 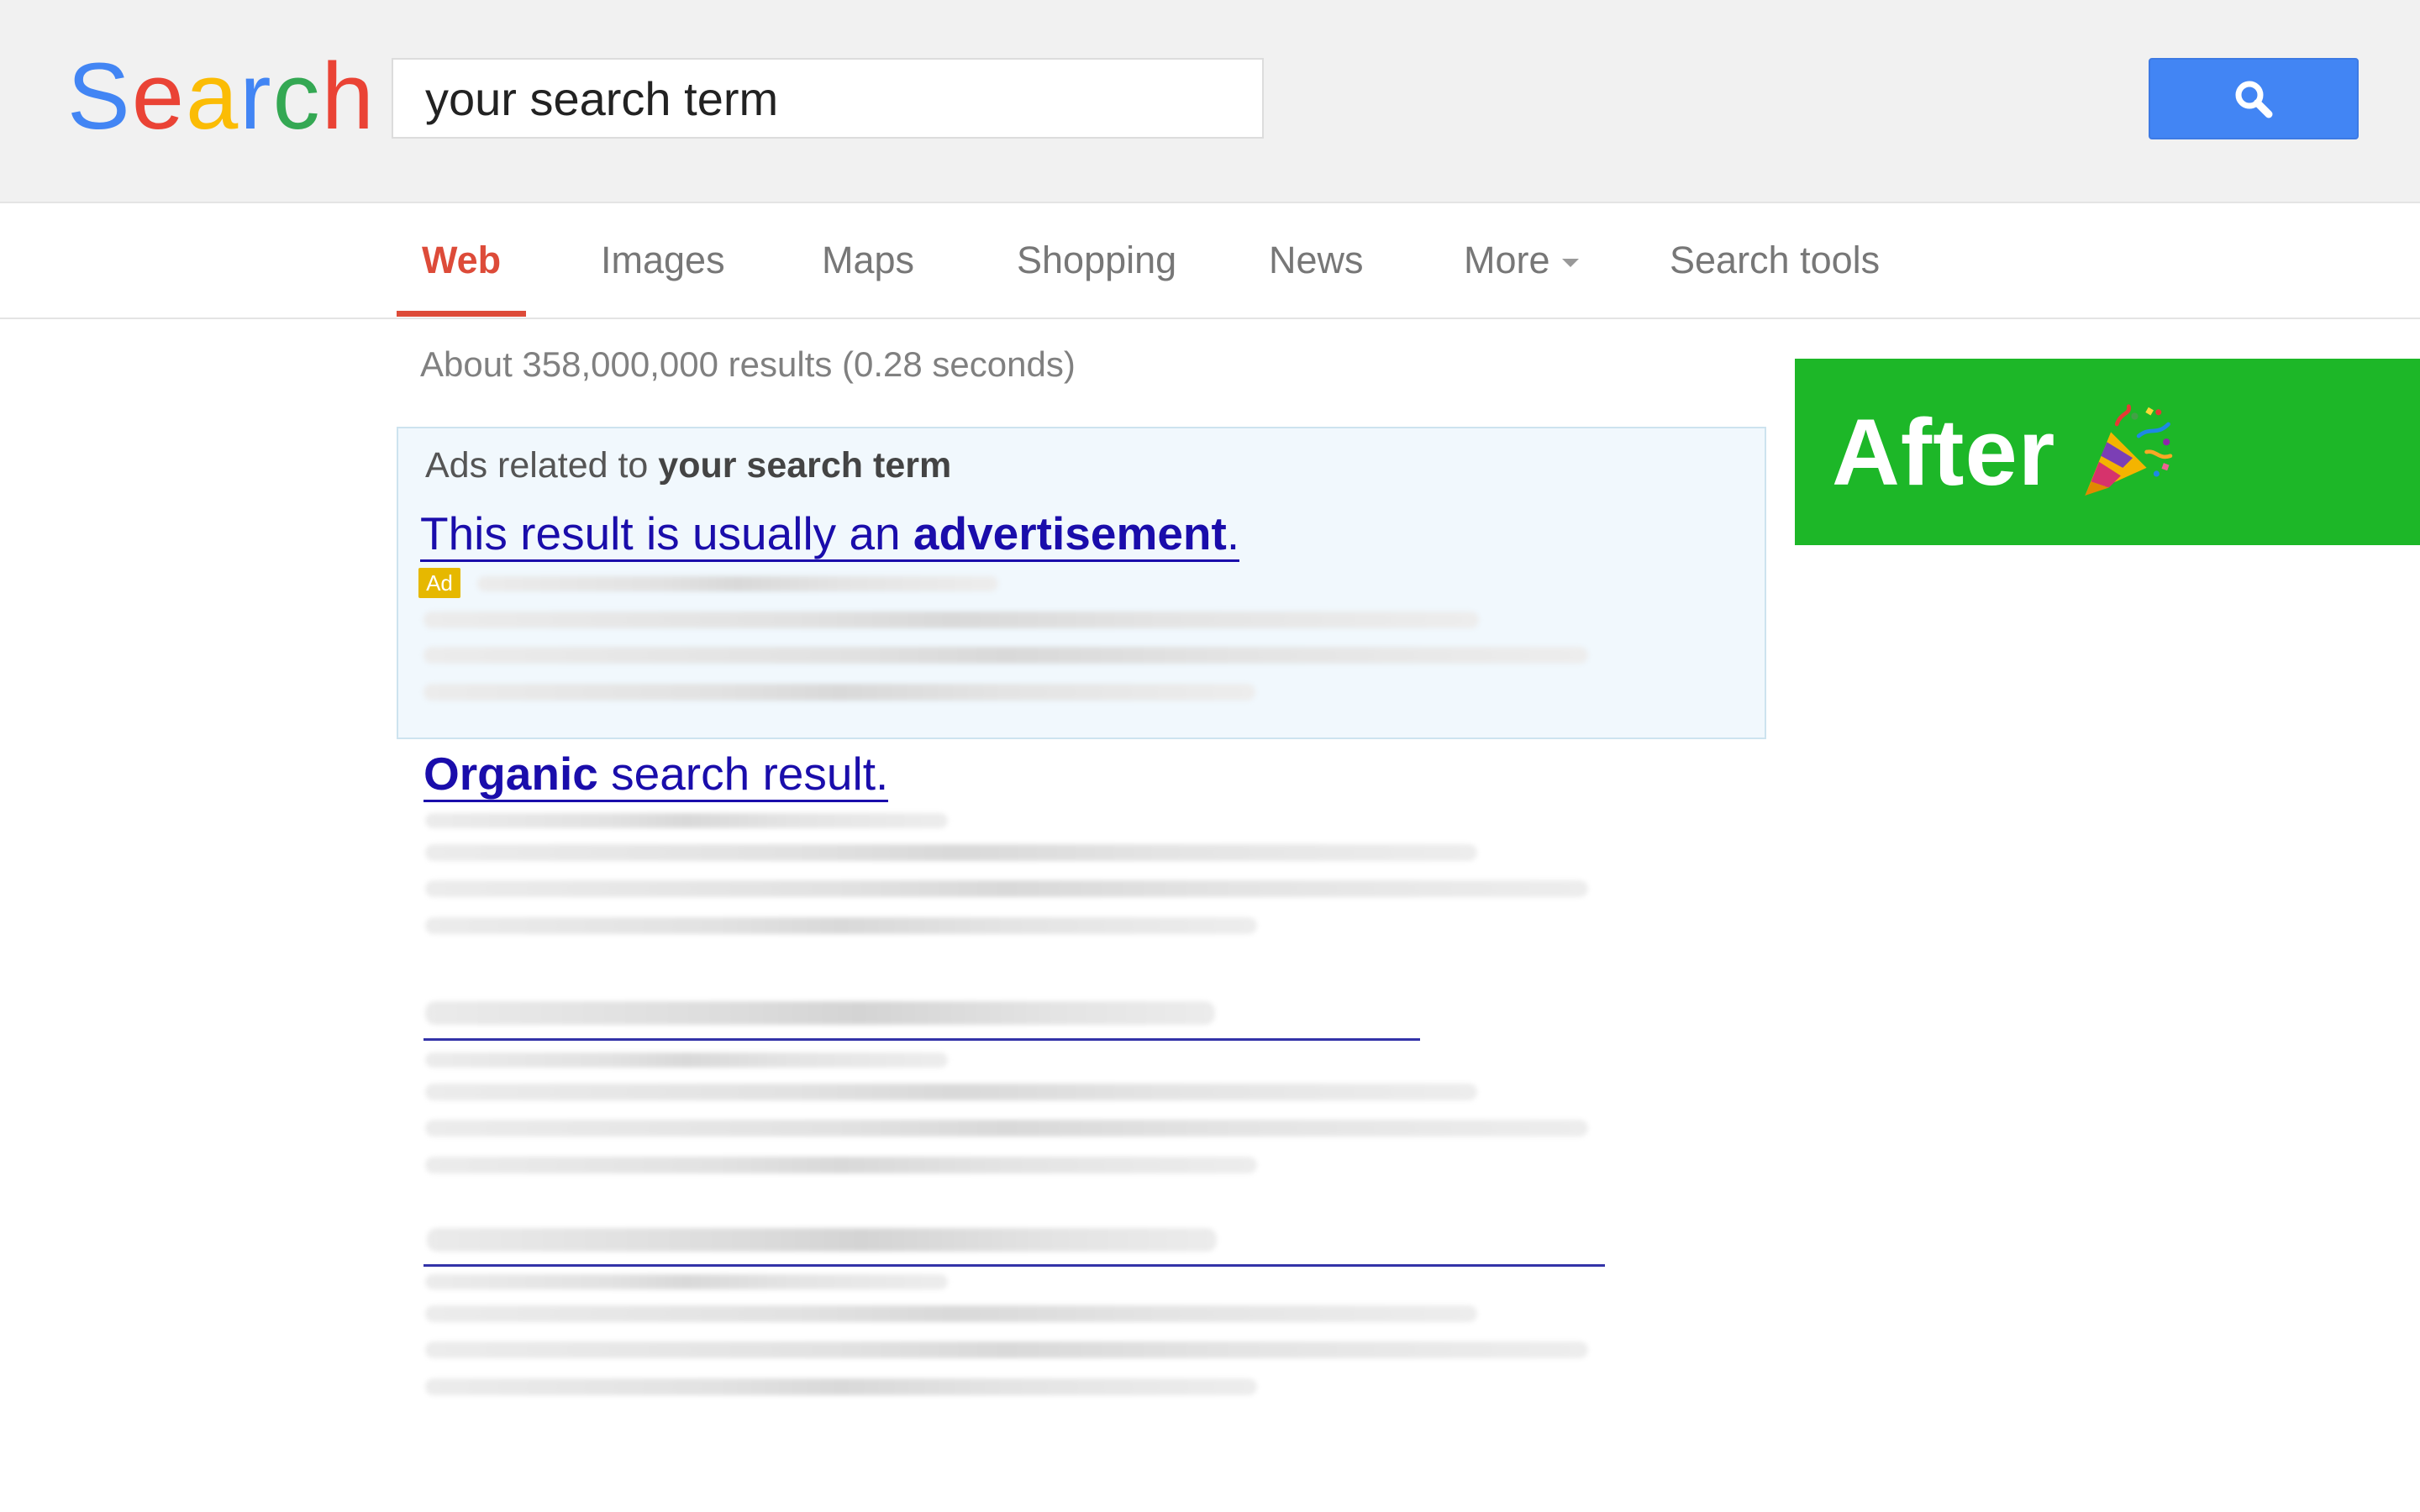 What do you see at coordinates (737, 583) in the screenshot?
I see `ad-url-placeholder` at bounding box center [737, 583].